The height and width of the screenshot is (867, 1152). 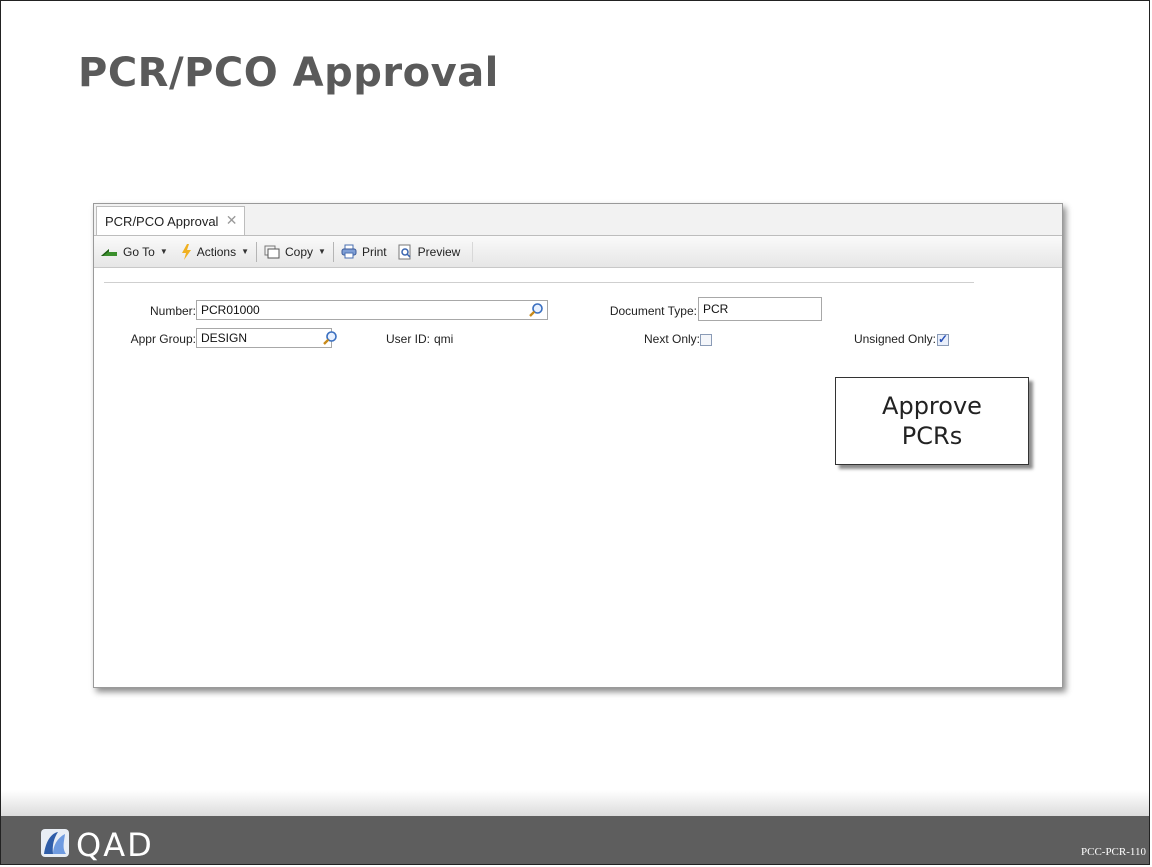 I want to click on checkmark-icon: ✓, so click(x=943, y=339).